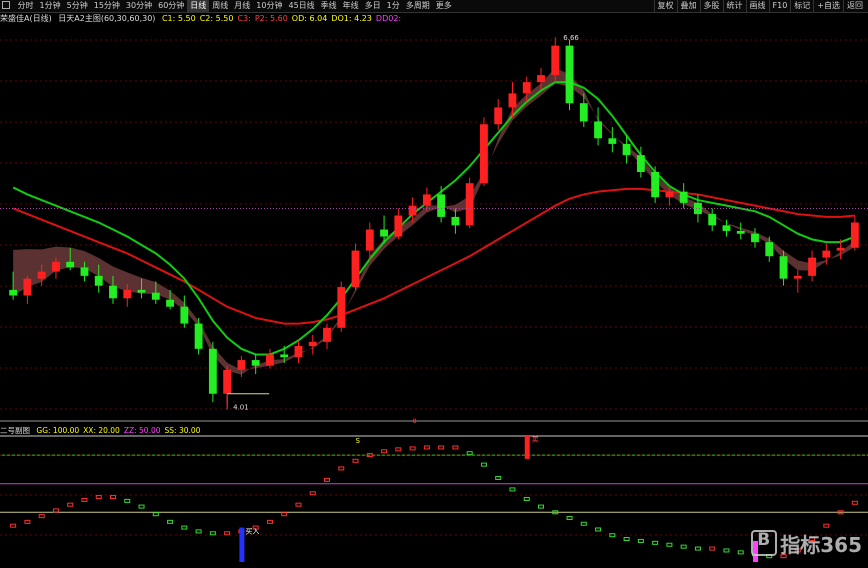 Image resolution: width=868 pixels, height=568 pixels. I want to click on sub-indicator-name: 二号副图, so click(15, 430).